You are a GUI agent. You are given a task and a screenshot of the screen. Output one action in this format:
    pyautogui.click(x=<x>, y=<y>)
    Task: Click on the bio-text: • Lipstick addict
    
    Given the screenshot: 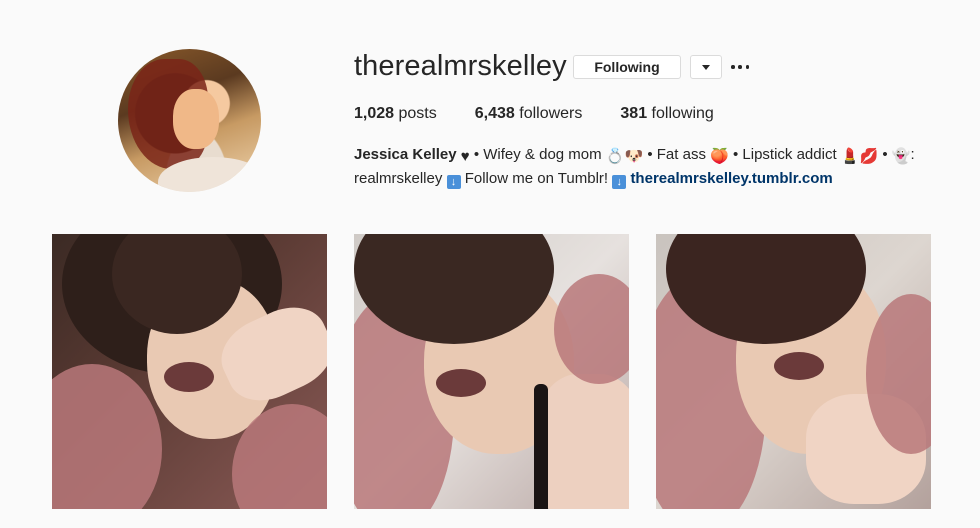 What is the action you would take?
    pyautogui.click(x=784, y=154)
    